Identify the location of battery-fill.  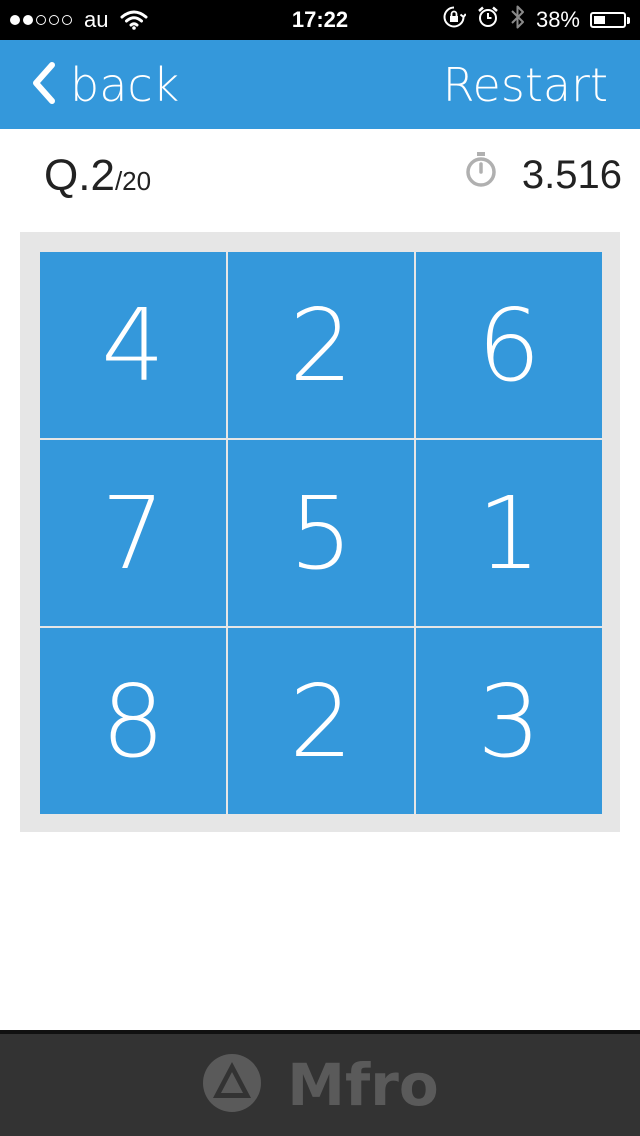
(599, 20).